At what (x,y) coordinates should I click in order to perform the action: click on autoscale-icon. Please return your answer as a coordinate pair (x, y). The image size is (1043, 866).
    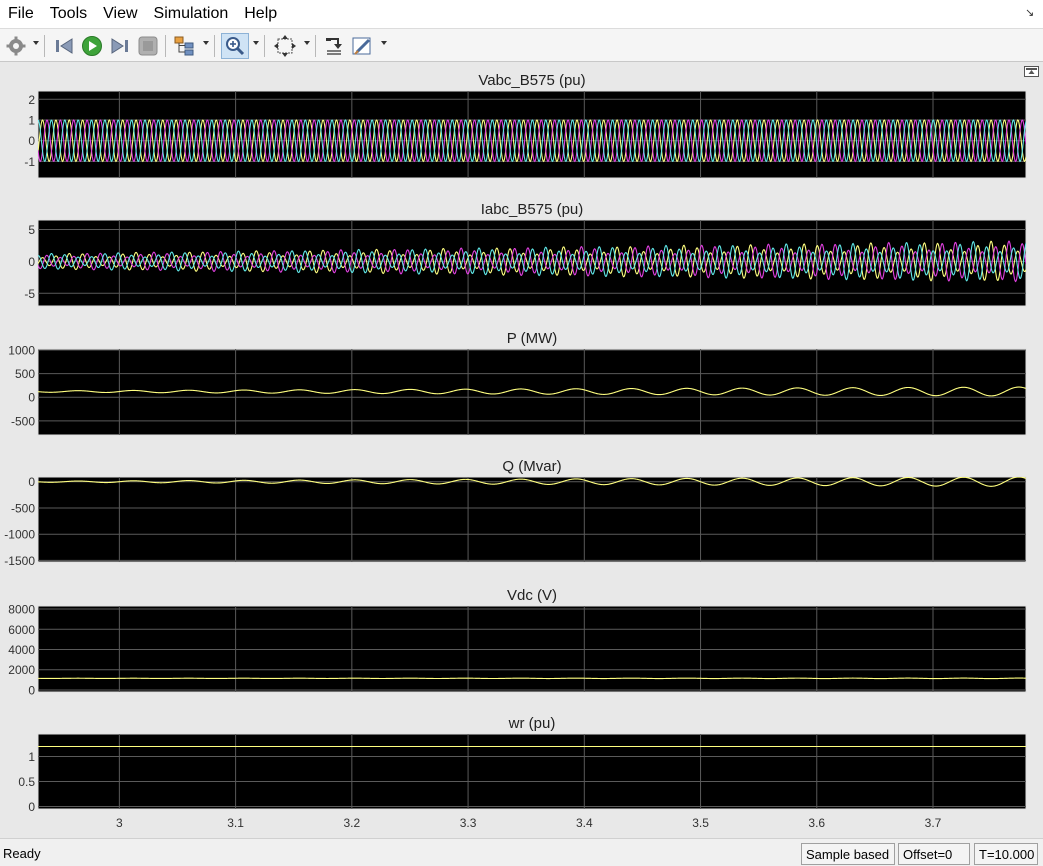
    Looking at the image, I should click on (285, 46).